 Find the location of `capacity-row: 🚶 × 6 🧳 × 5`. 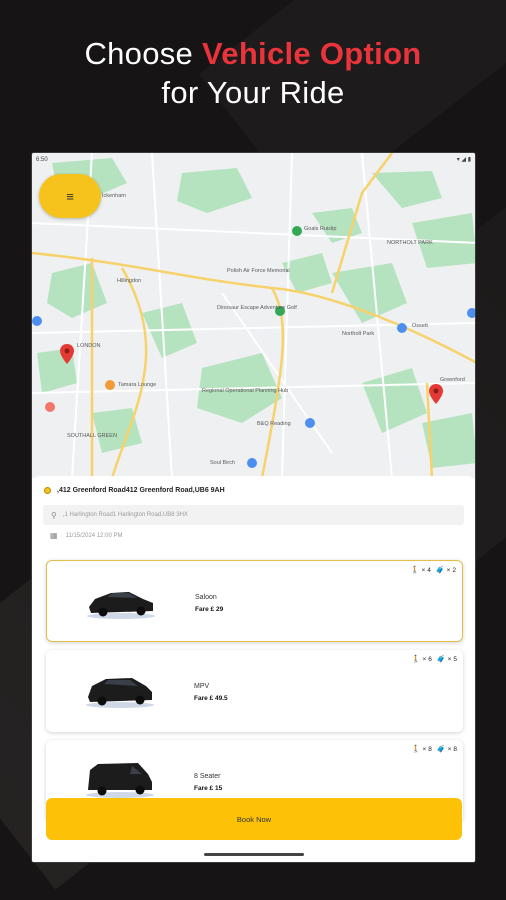

capacity-row: 🚶 × 6 🧳 × 5 is located at coordinates (434, 659).